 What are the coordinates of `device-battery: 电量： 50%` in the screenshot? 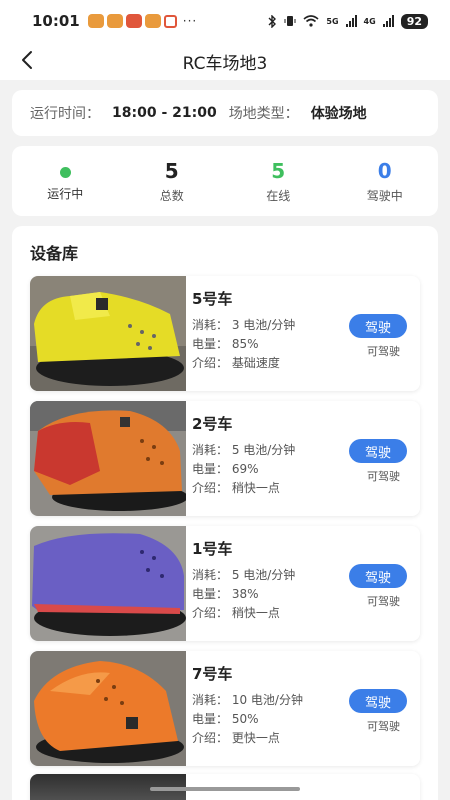 It's located at (225, 719).